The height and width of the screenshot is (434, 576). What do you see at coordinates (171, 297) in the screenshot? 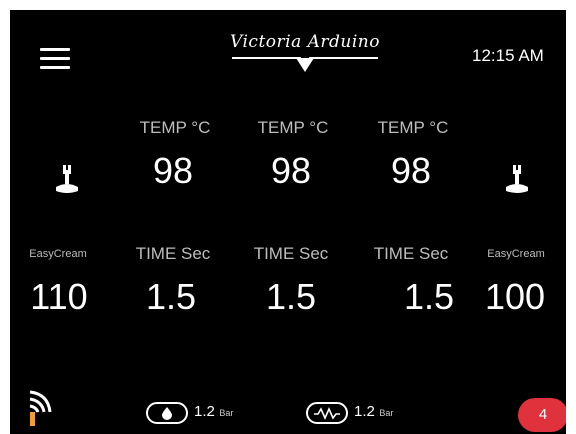
I see `group1-time-value: 1.5` at bounding box center [171, 297].